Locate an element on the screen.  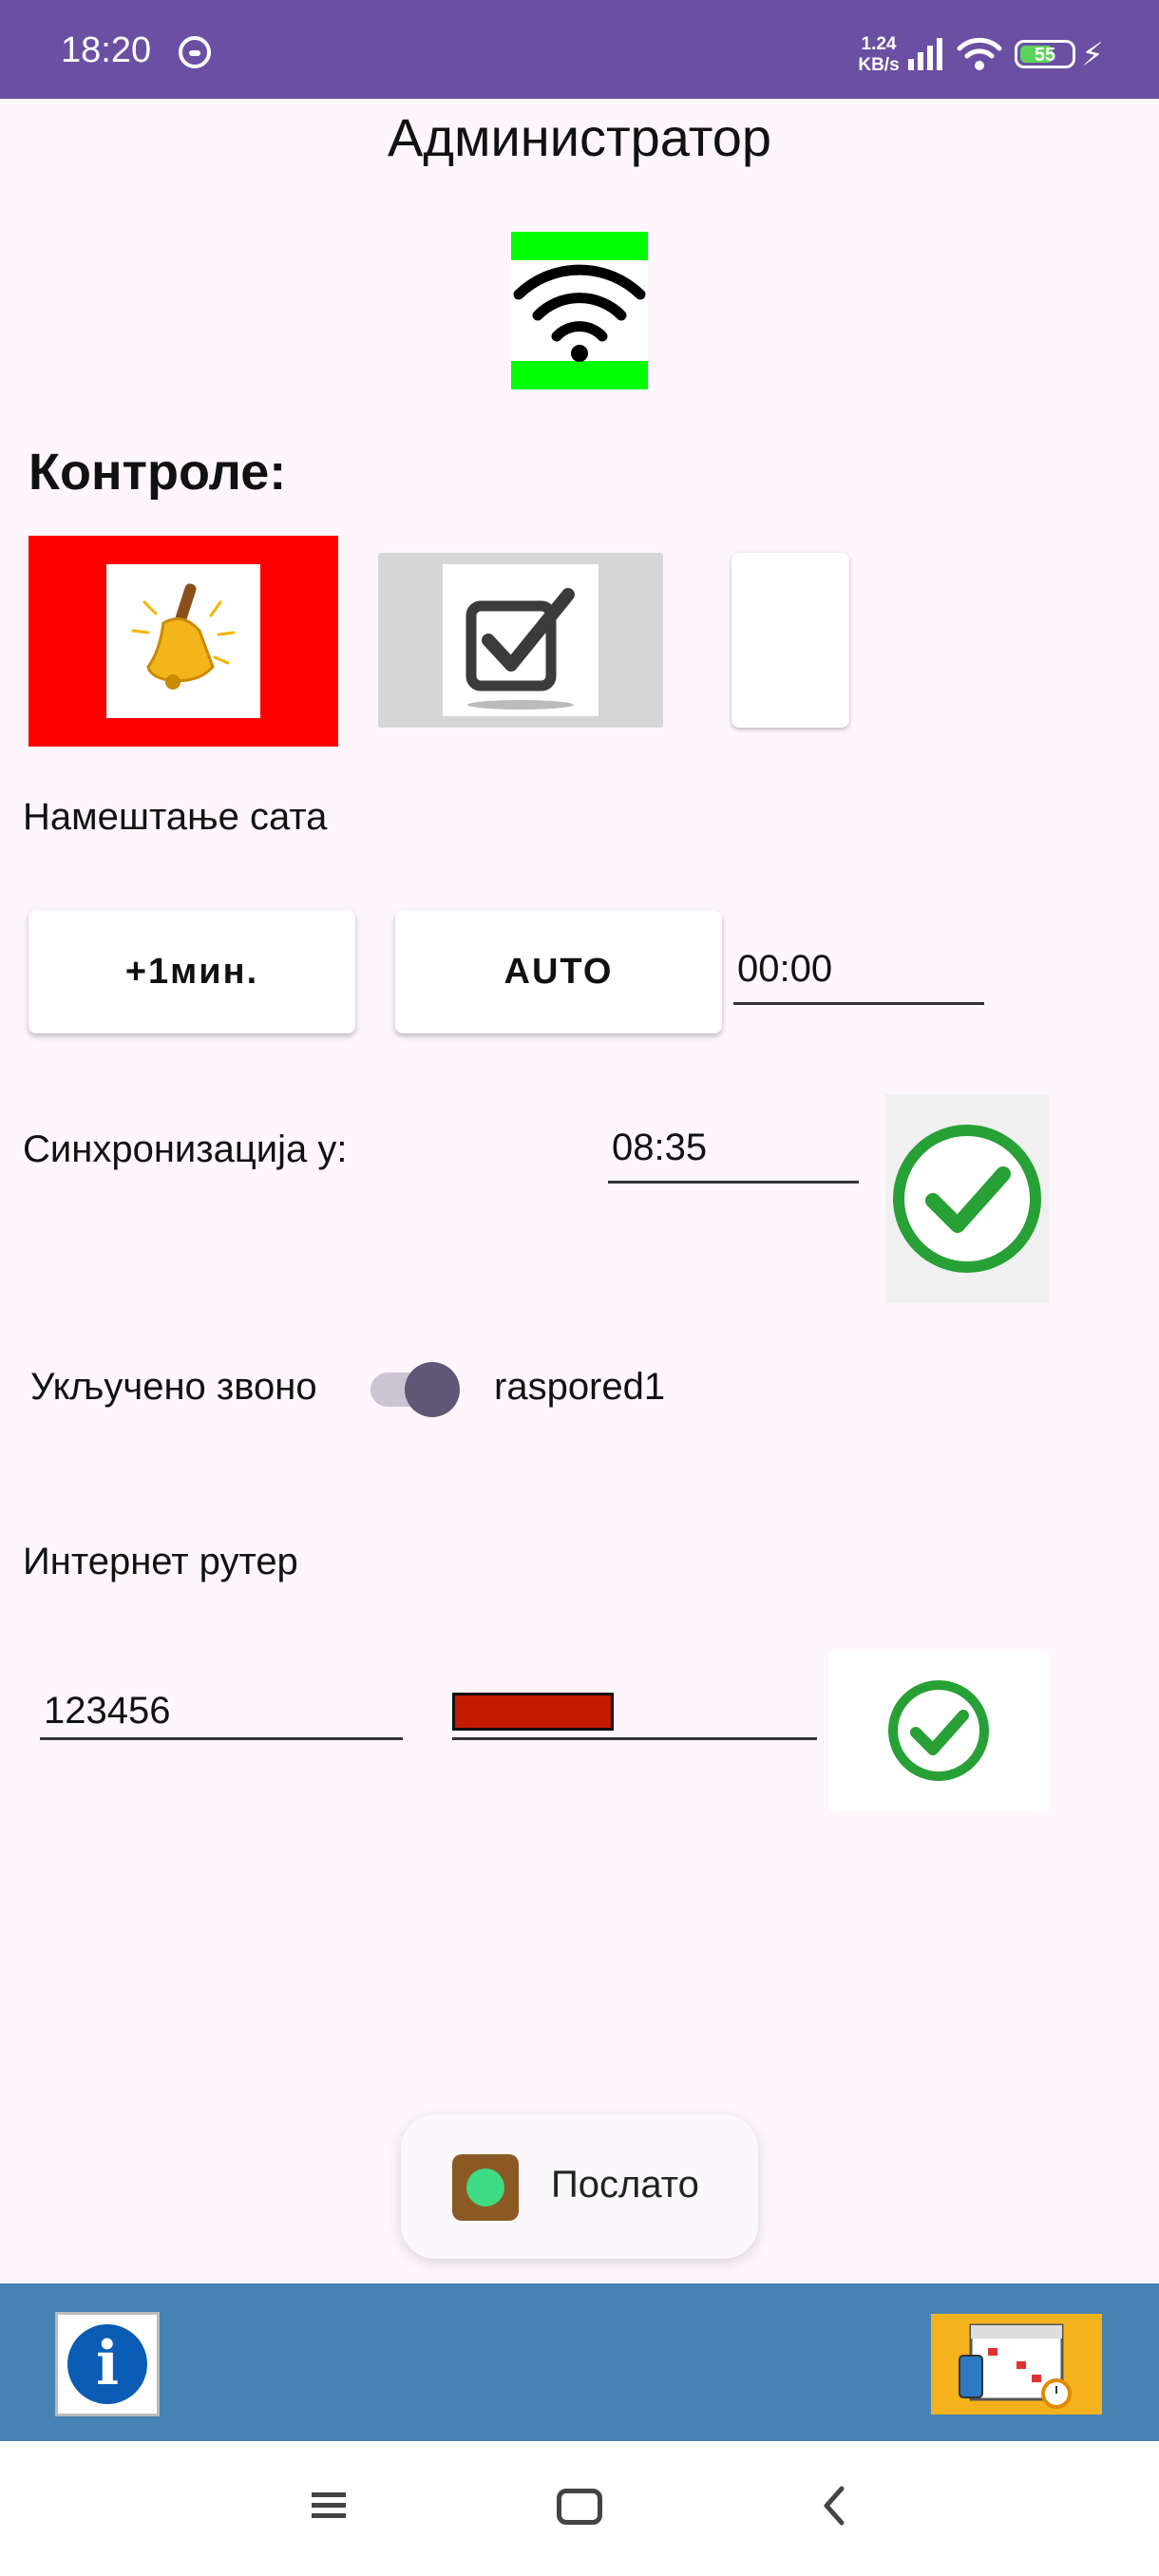
schedule-name: raspored1 is located at coordinates (580, 1387).